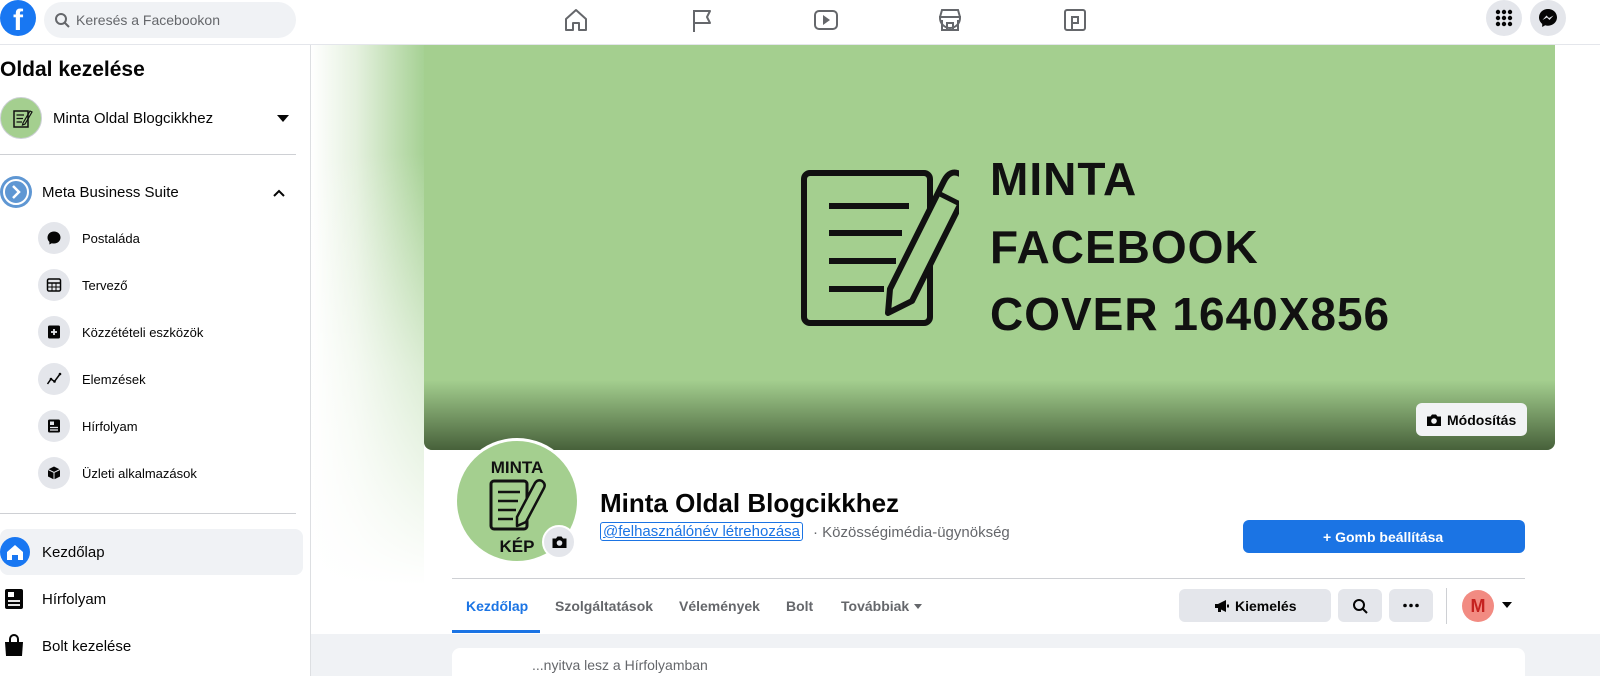 This screenshot has height=676, width=1600. I want to click on sidebar-item-kezdolap: Kezdőlap, so click(151, 552).